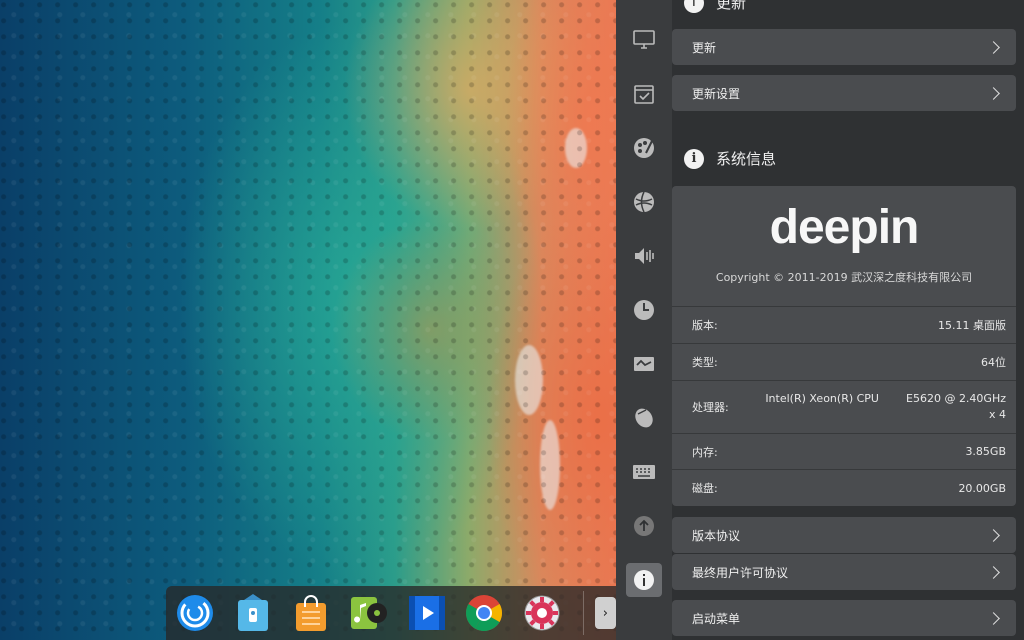  I want to click on info-key: 磁盘:, so click(705, 488).